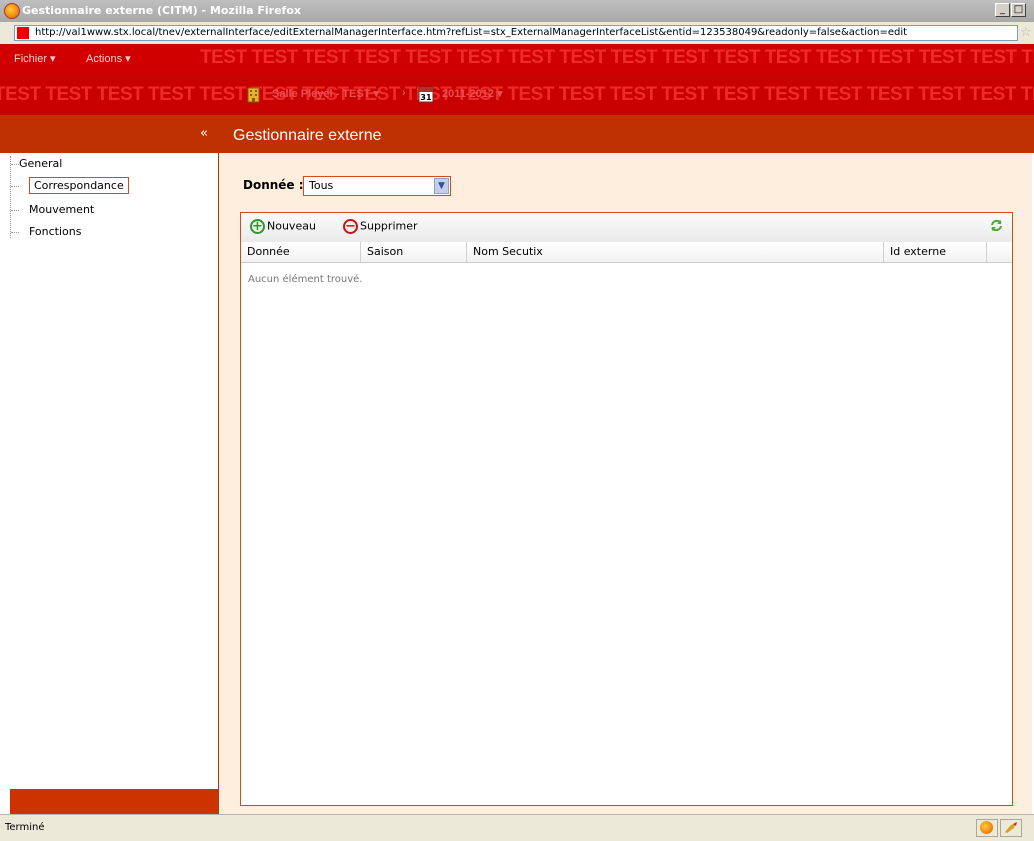  I want to click on svg-text: 31, so click(426, 97).